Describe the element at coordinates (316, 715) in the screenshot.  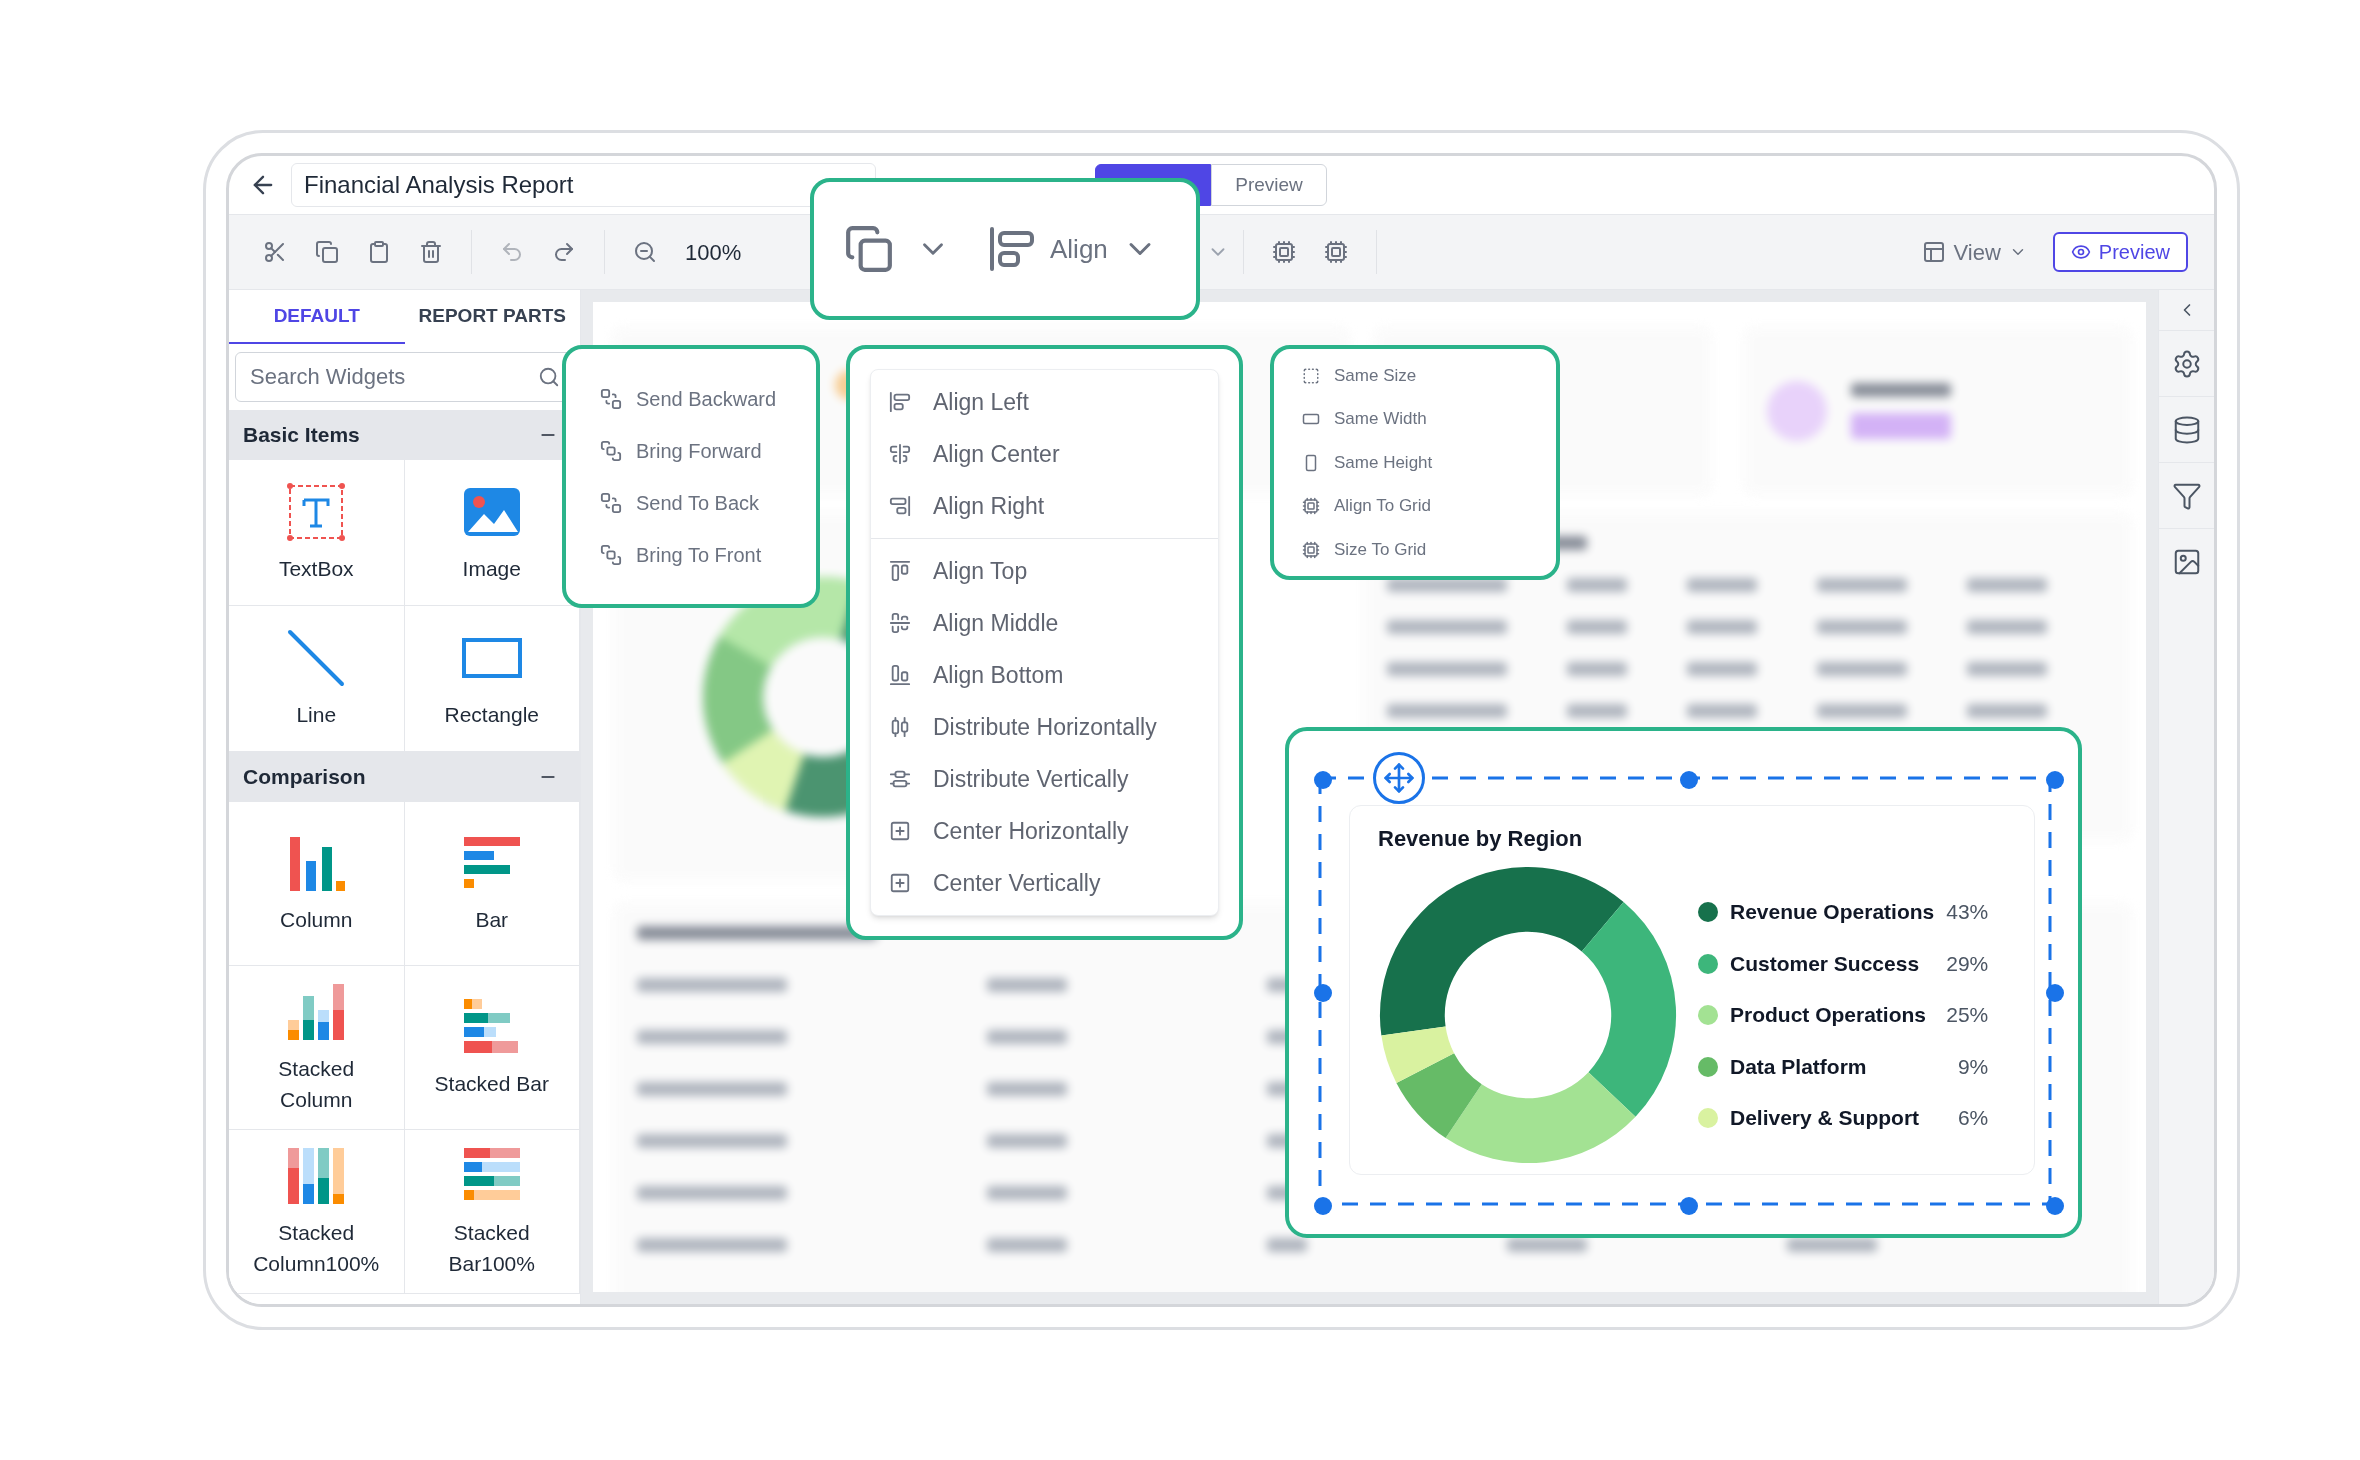
I see `widget-label: Line` at that location.